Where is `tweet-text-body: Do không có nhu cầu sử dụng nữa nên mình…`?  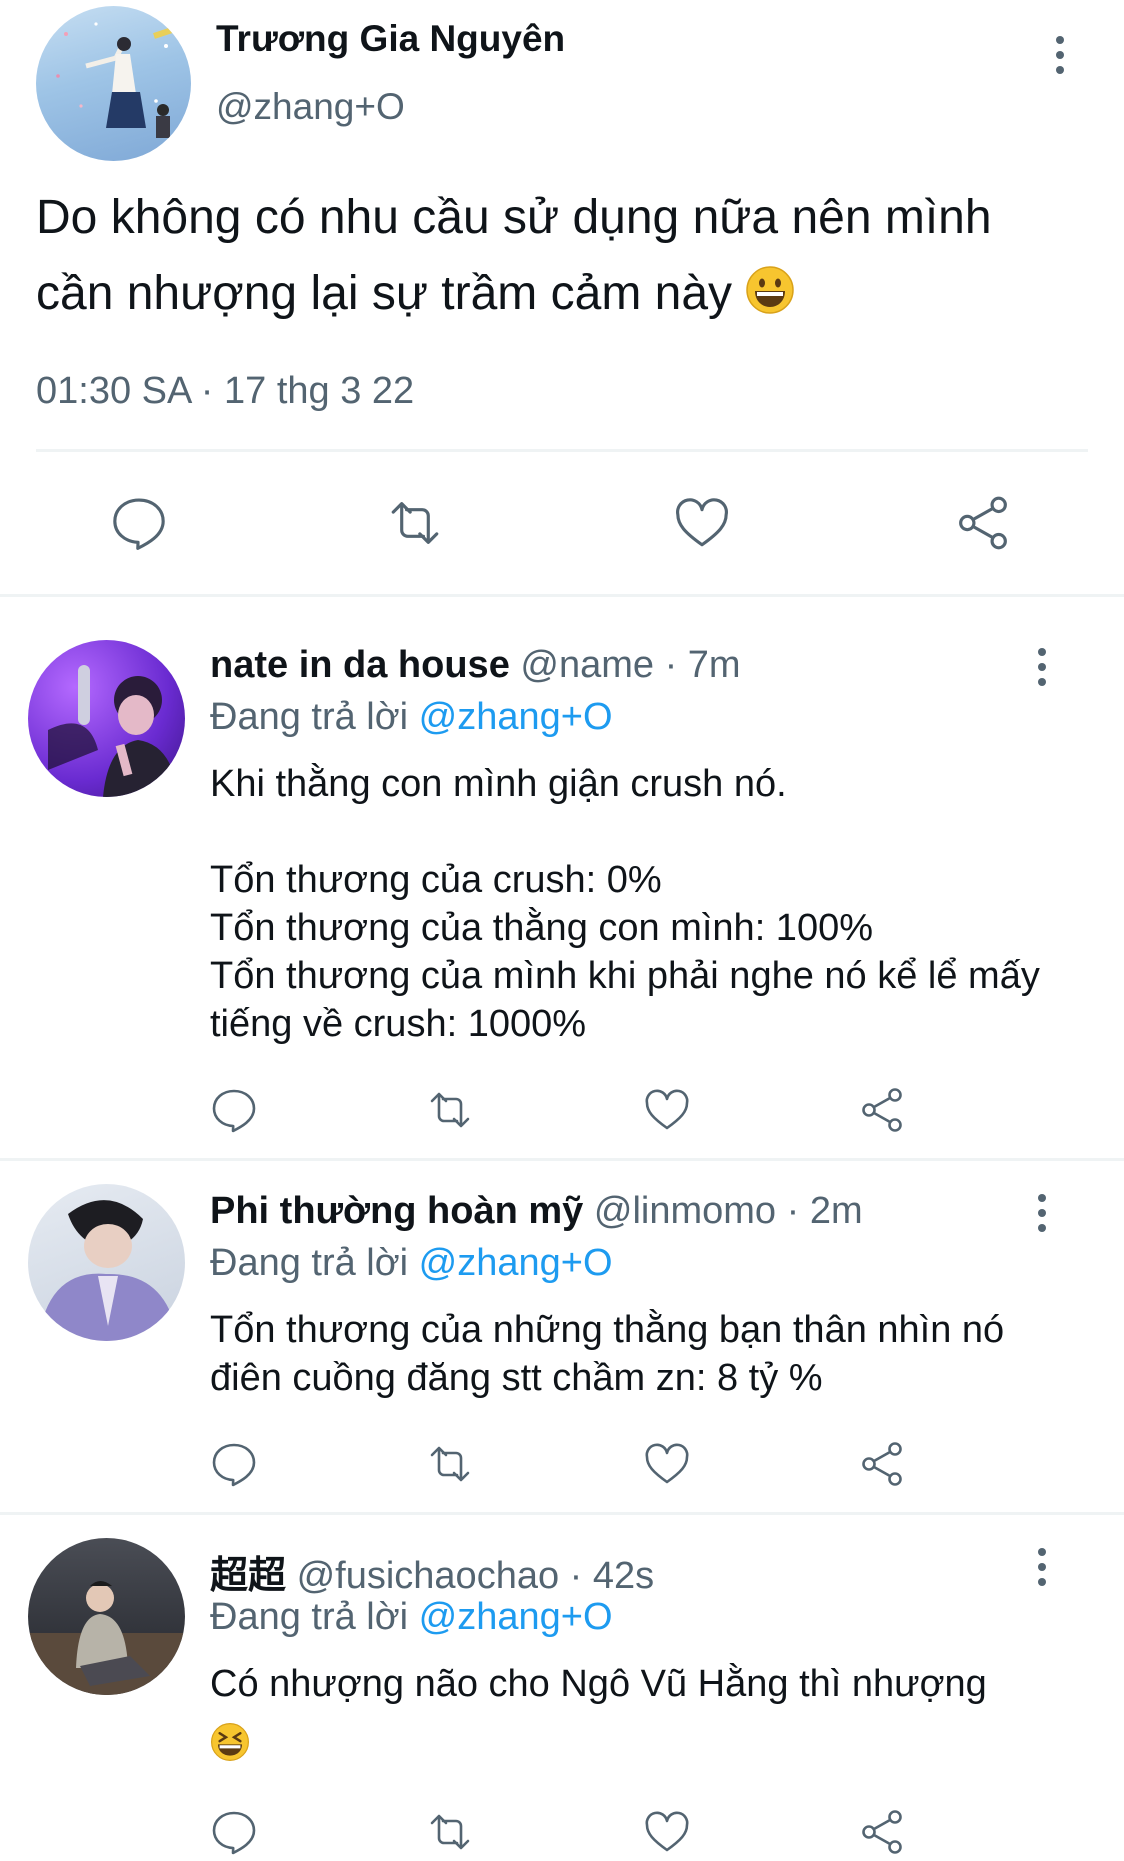 tweet-text-body: Do không có nhu cầu sử dụng nữa nên mình… is located at coordinates (514, 255).